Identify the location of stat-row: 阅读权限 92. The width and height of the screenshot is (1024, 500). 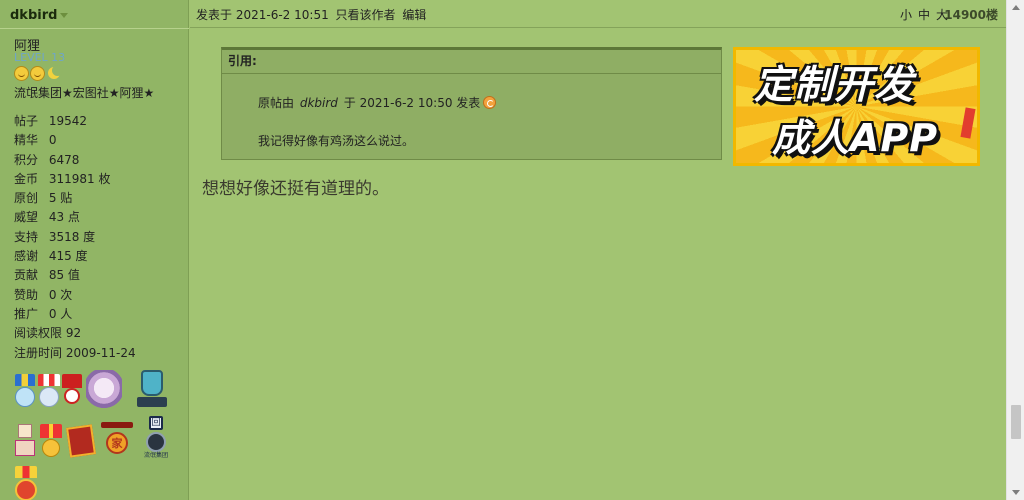
(75, 333).